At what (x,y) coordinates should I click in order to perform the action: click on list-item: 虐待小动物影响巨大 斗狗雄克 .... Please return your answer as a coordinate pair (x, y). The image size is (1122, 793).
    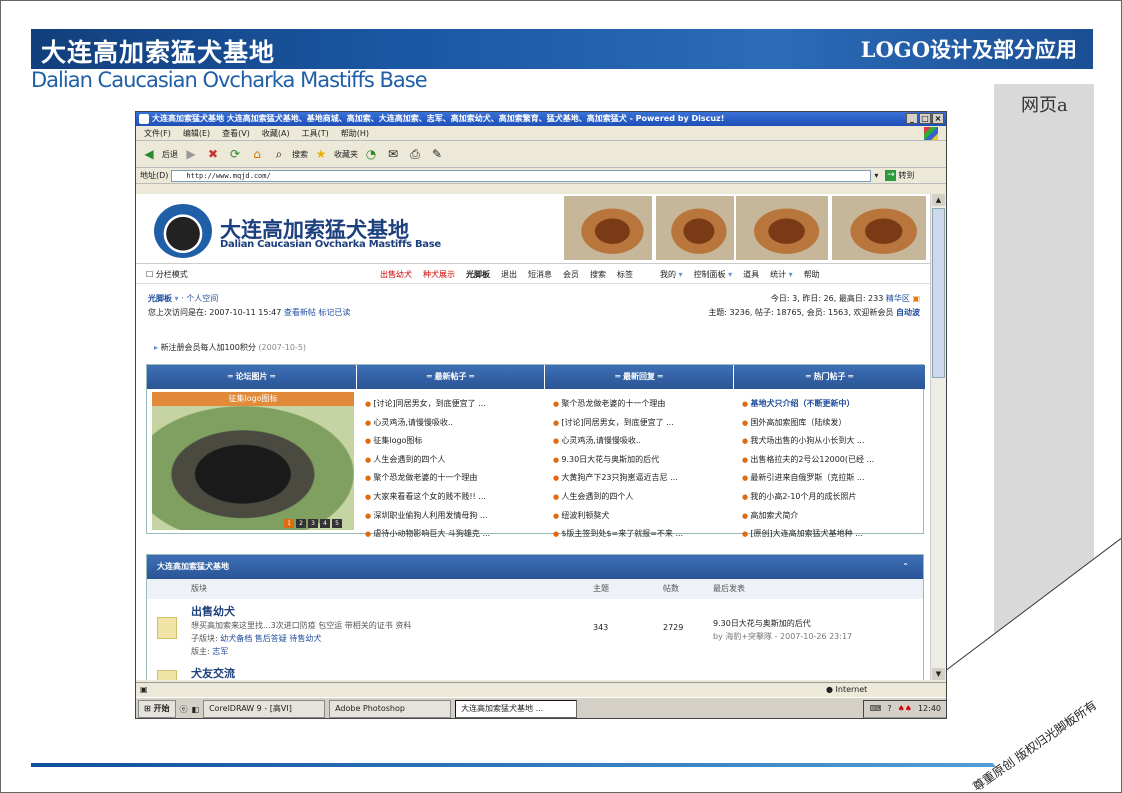
    Looking at the image, I should click on (427, 534).